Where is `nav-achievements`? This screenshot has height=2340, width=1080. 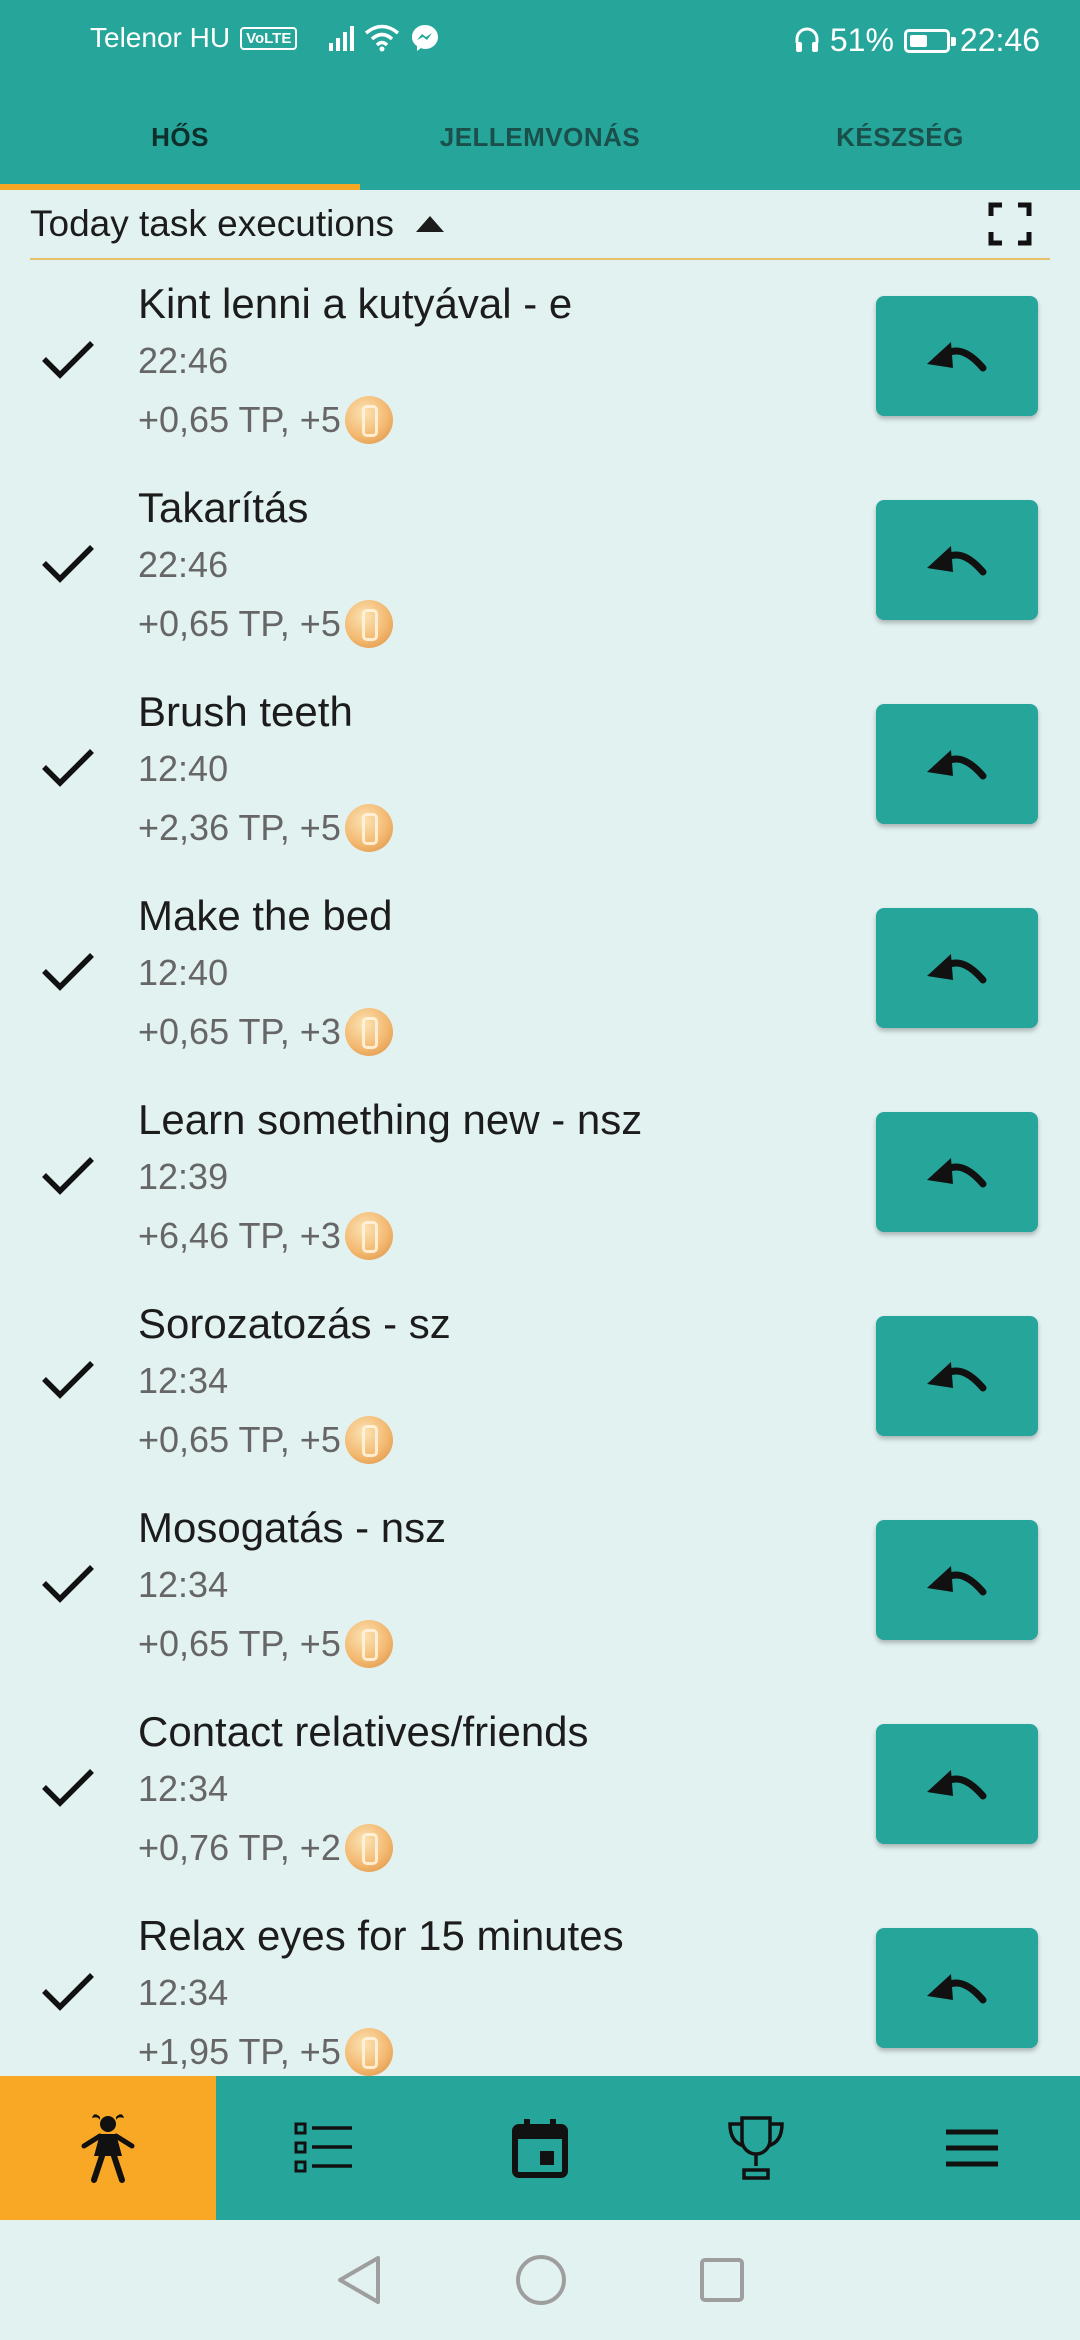
nav-achievements is located at coordinates (756, 2148).